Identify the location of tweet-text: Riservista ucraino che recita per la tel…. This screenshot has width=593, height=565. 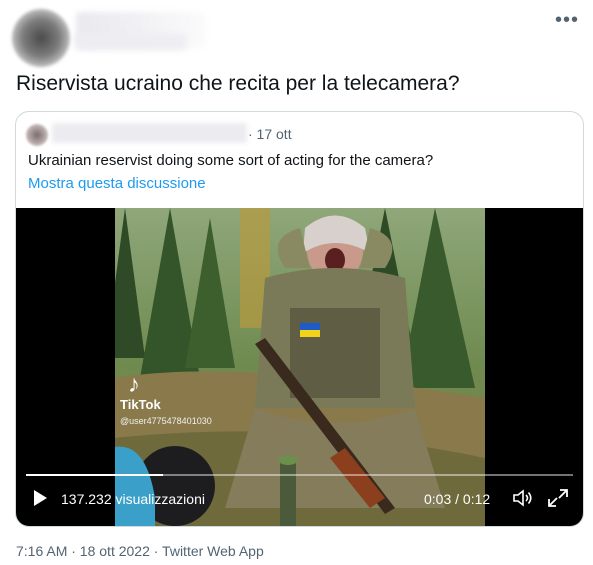
(238, 83).